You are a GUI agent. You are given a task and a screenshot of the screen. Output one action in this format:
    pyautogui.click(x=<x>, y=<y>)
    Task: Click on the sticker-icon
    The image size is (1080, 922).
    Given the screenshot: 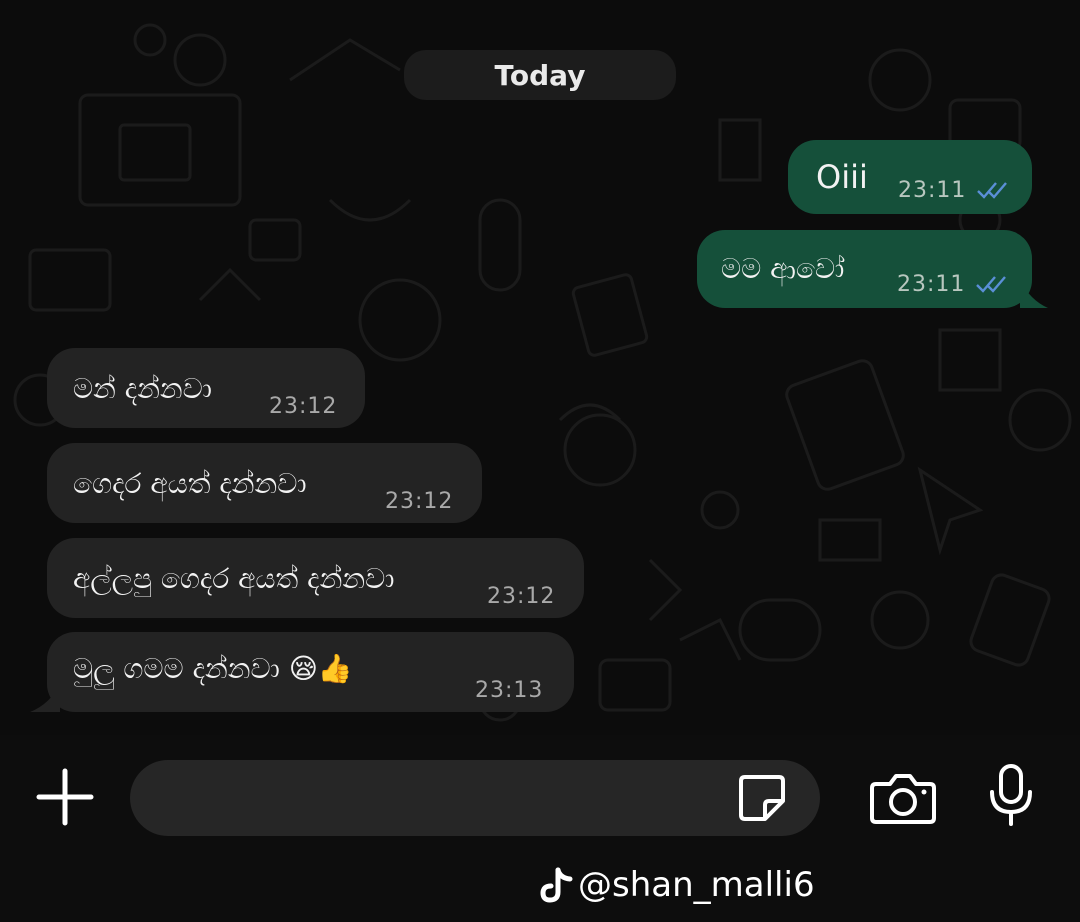 What is the action you would take?
    pyautogui.click(x=762, y=798)
    